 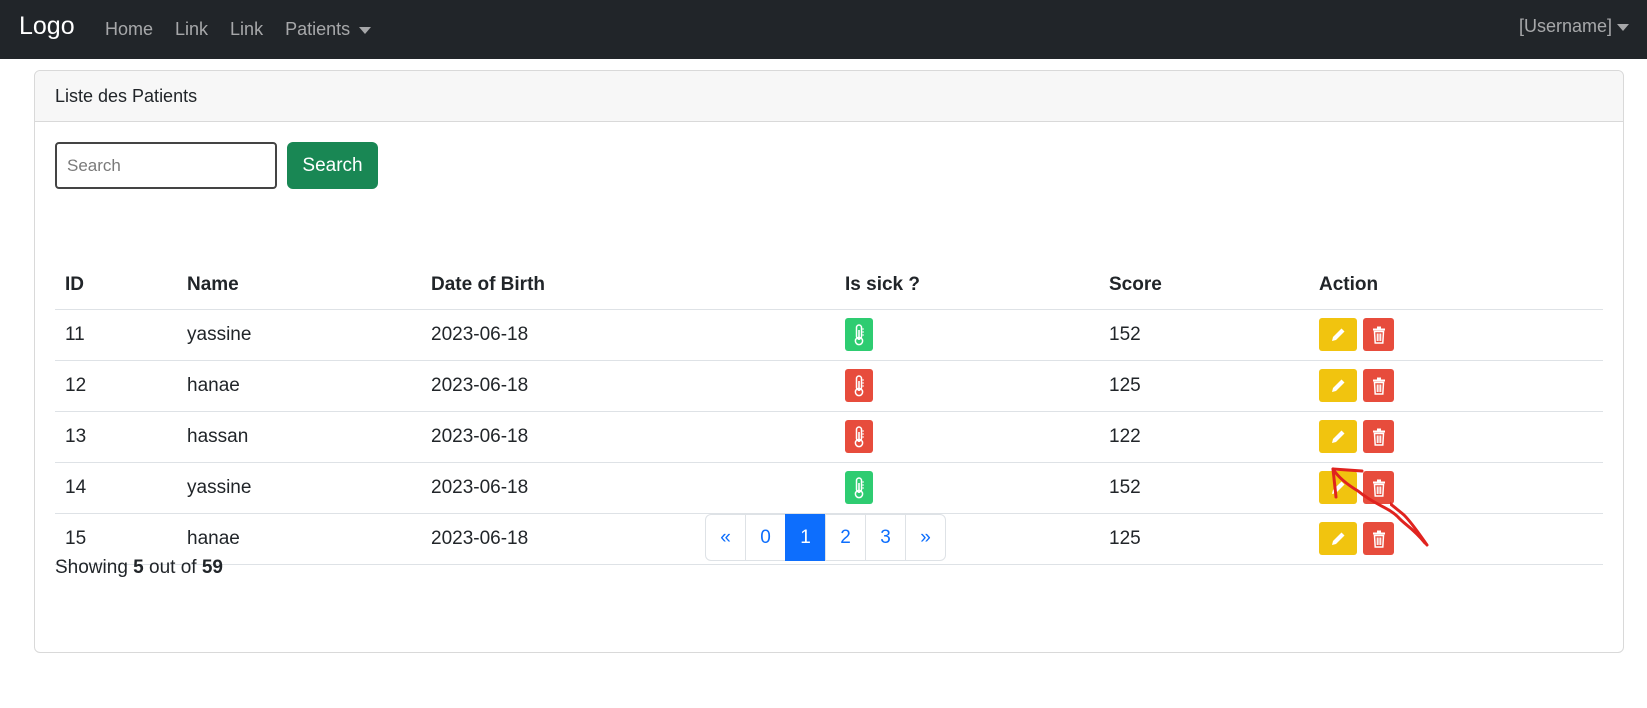 What do you see at coordinates (116, 335) in the screenshot?
I see `cell-id: 11` at bounding box center [116, 335].